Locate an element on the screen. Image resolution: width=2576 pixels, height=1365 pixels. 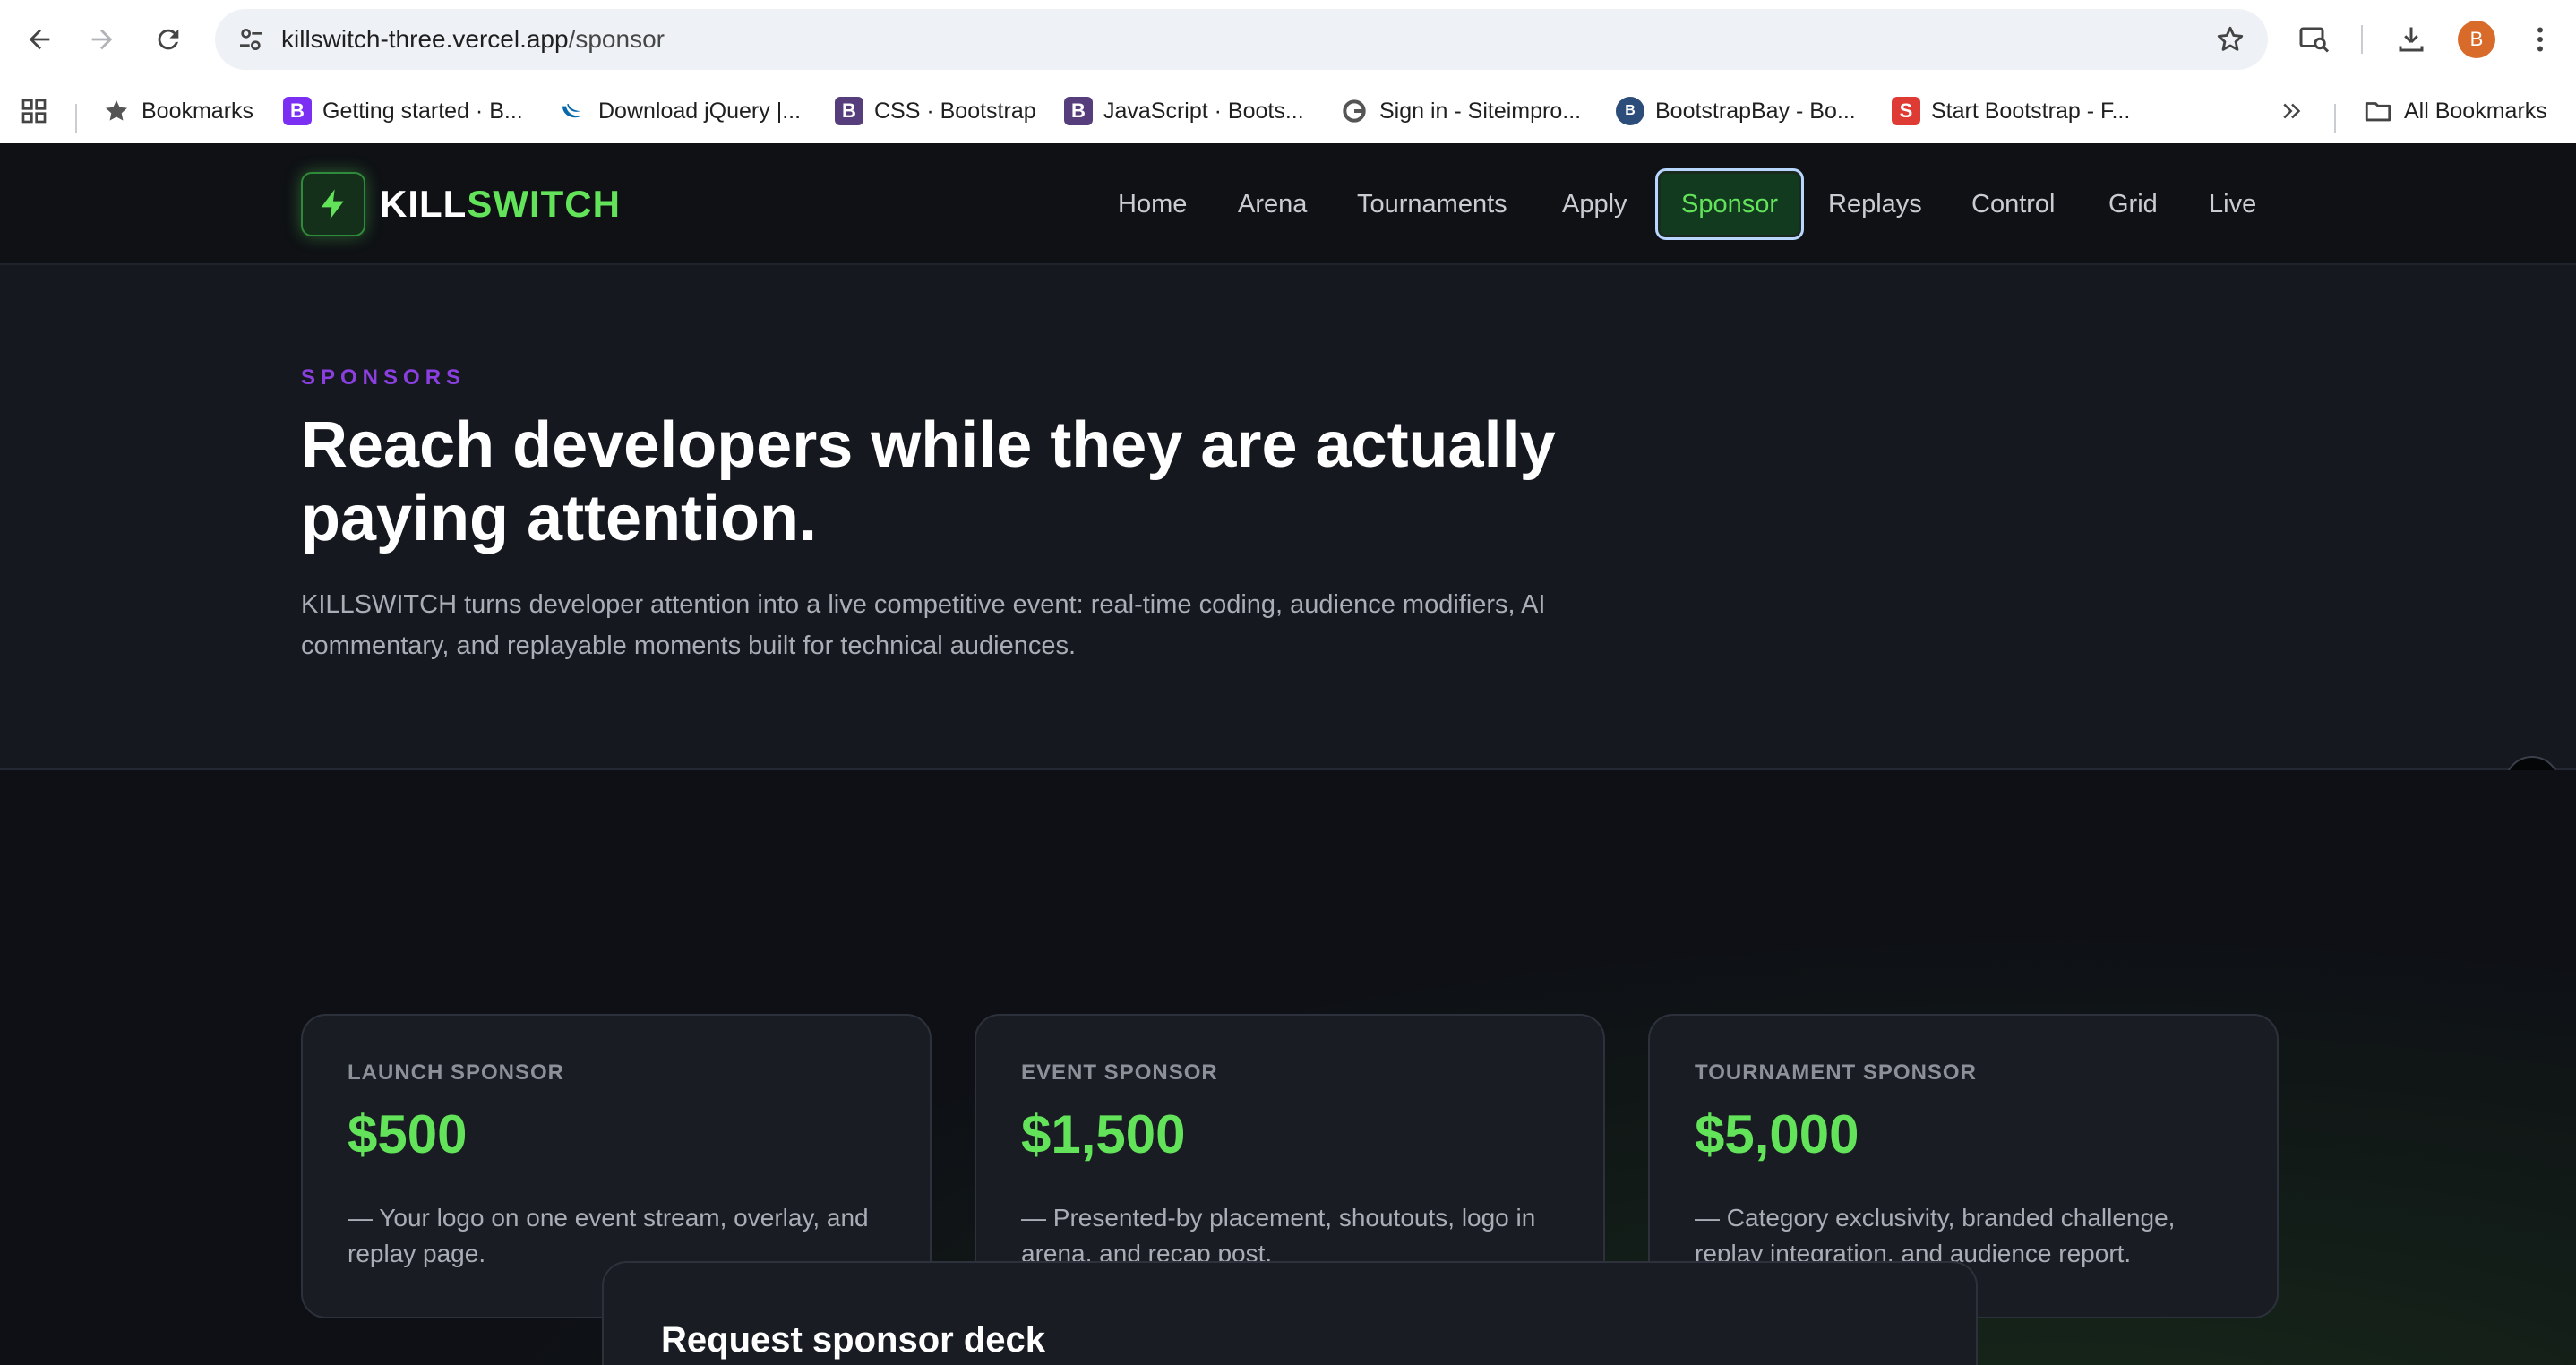
logo-wordmark: KILLSWITCH is located at coordinates (500, 204).